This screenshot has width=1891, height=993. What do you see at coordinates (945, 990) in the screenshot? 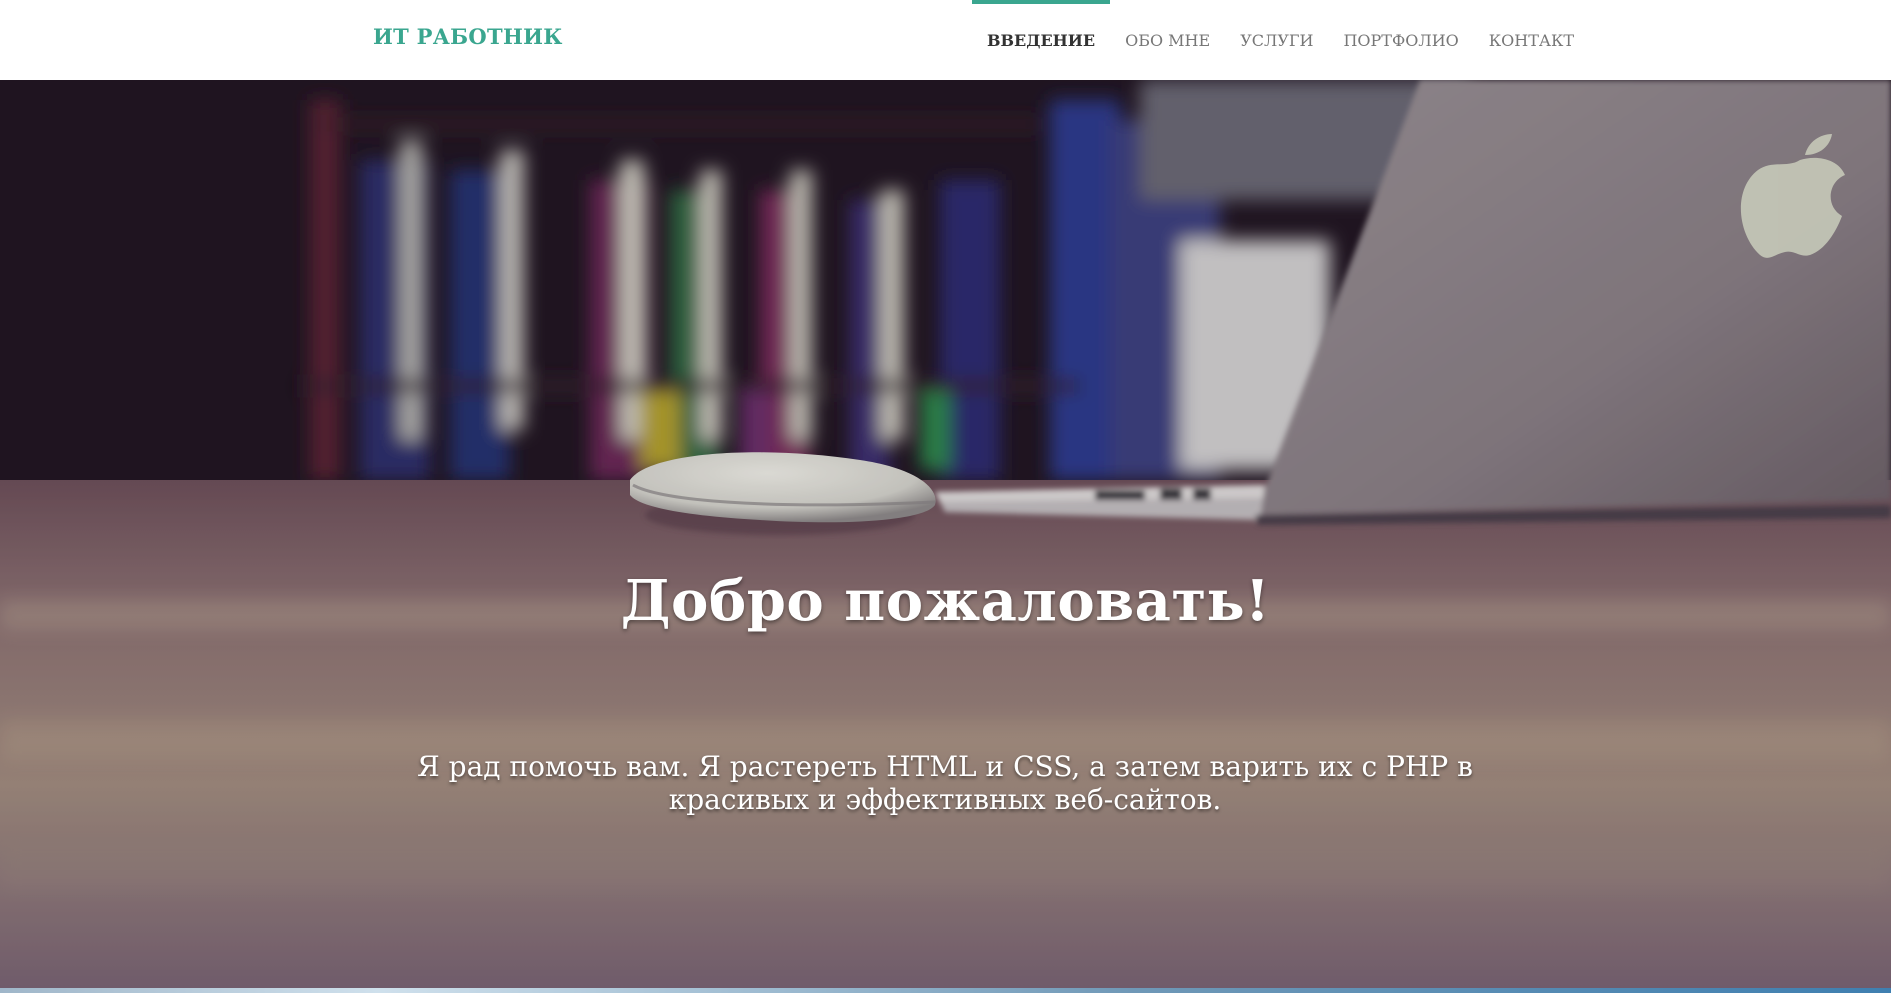
I see `os-taskbar-edge` at bounding box center [945, 990].